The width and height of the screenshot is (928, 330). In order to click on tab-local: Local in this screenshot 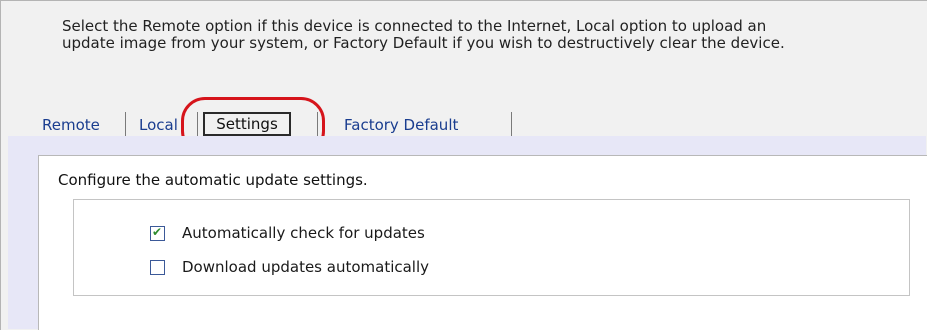, I will do `click(158, 125)`.